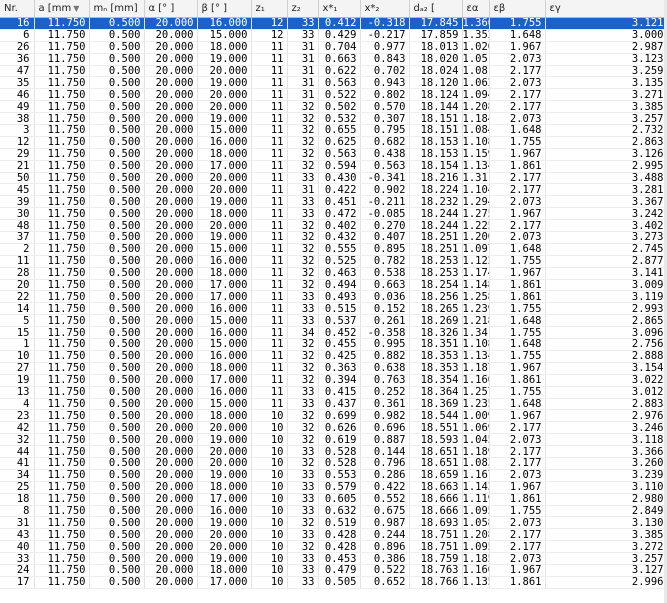  What do you see at coordinates (606, 547) in the screenshot?
I see `cell-eps-gamma: 3.272` at bounding box center [606, 547].